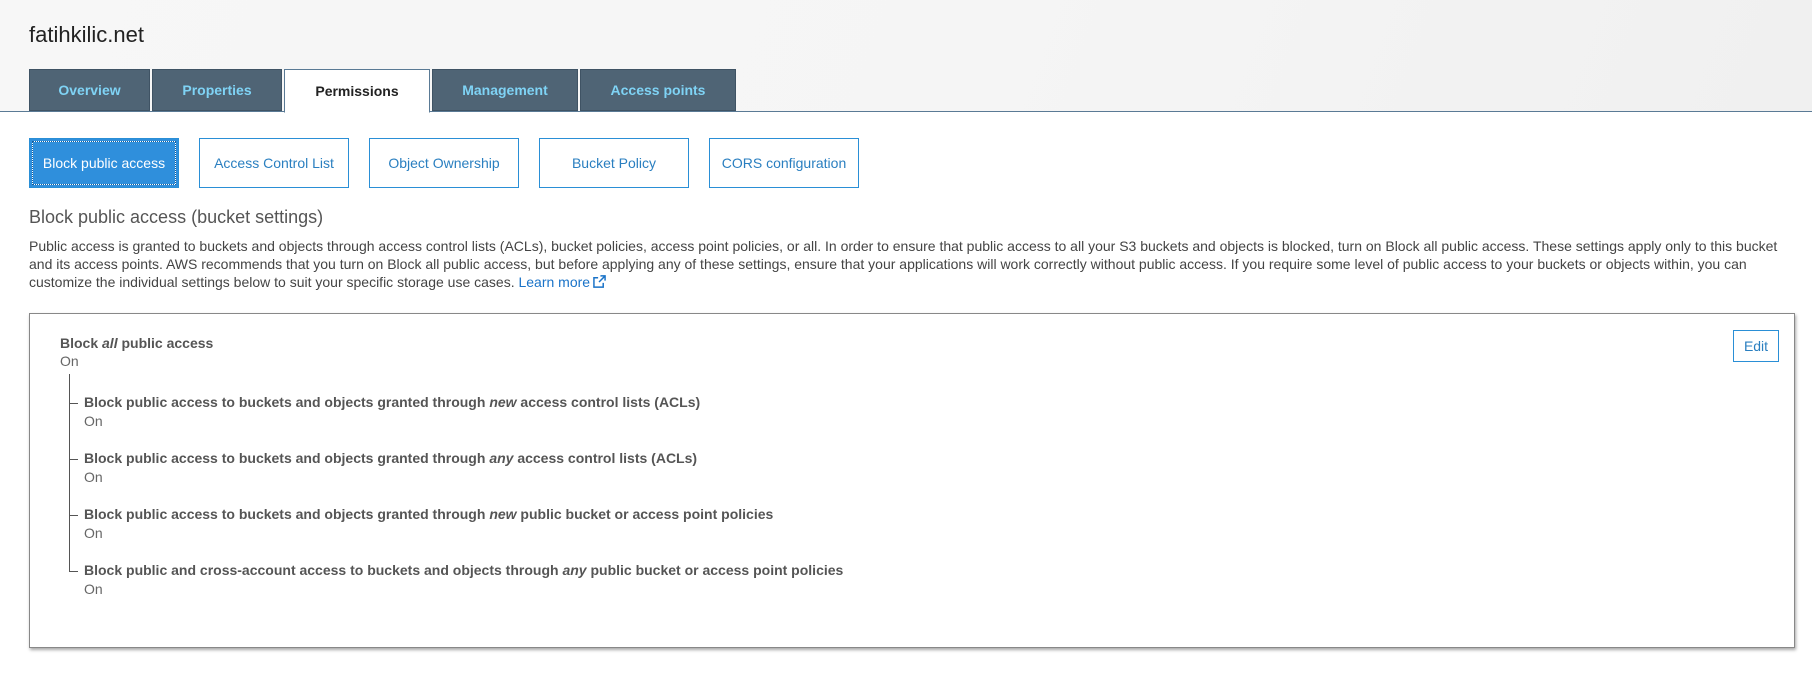  I want to click on tab-permissions: Permissions, so click(357, 91).